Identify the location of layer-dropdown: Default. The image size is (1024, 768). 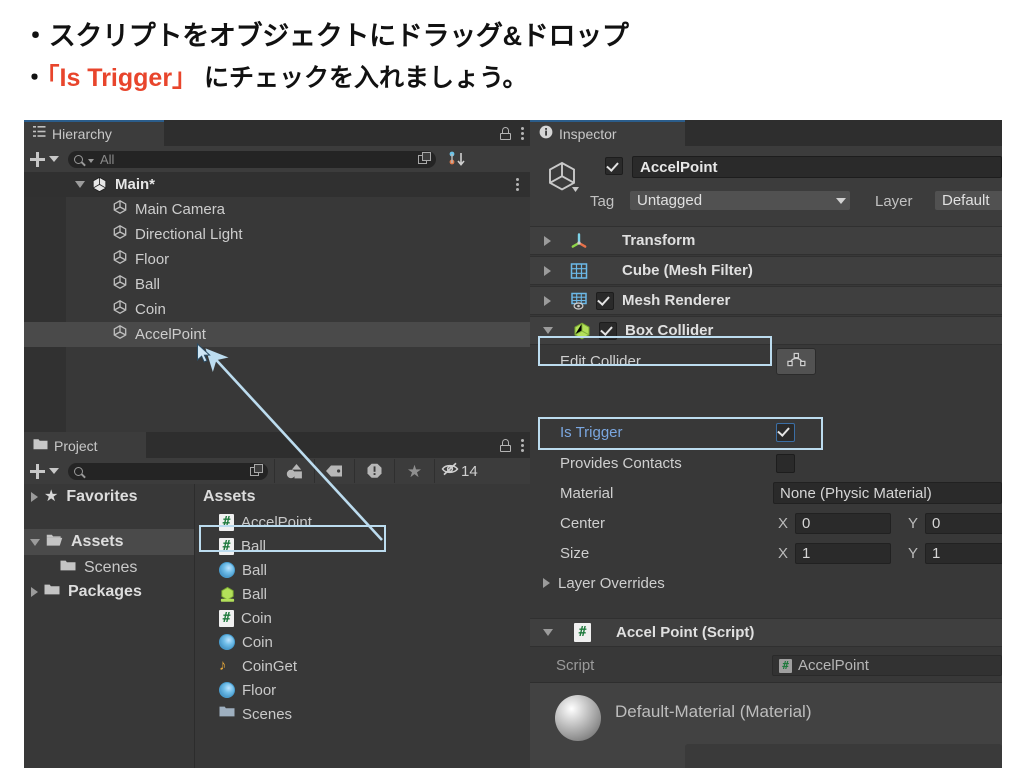
(968, 200).